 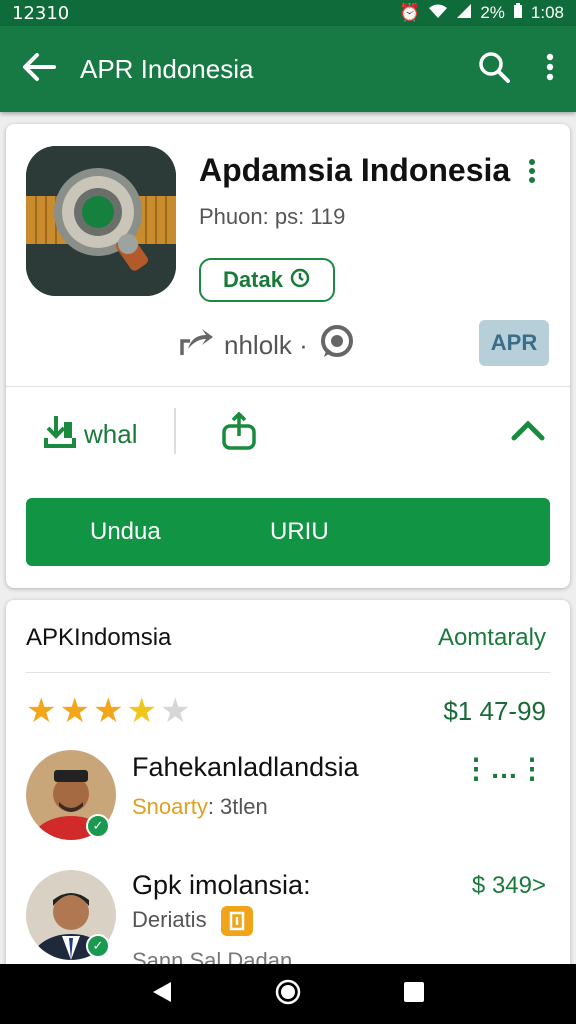 I want to click on status-bar: 12310 ⏰ 2% 1:08, so click(x=288, y=13).